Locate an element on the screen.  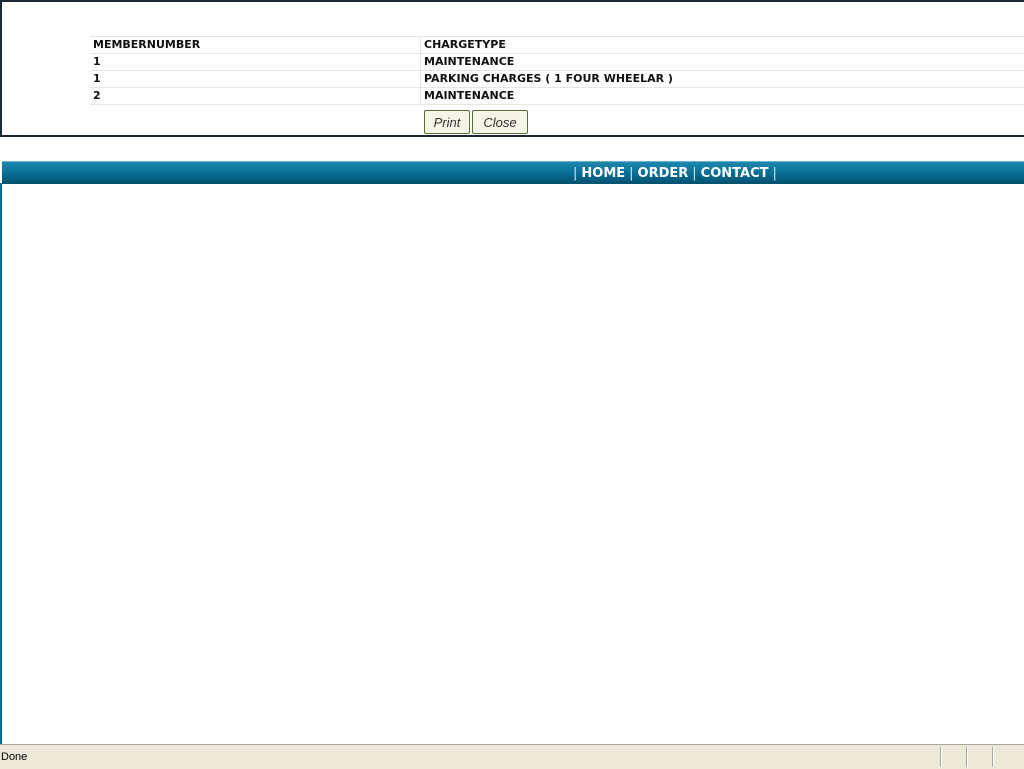
nav-links: | HOME | ORDER | CONTACT | is located at coordinates (675, 173).